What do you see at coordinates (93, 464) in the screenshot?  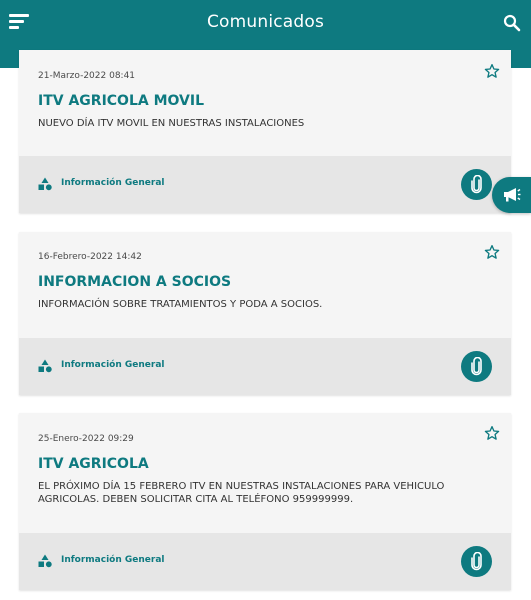 I see `announcement-title: ITV AGRICOLA` at bounding box center [93, 464].